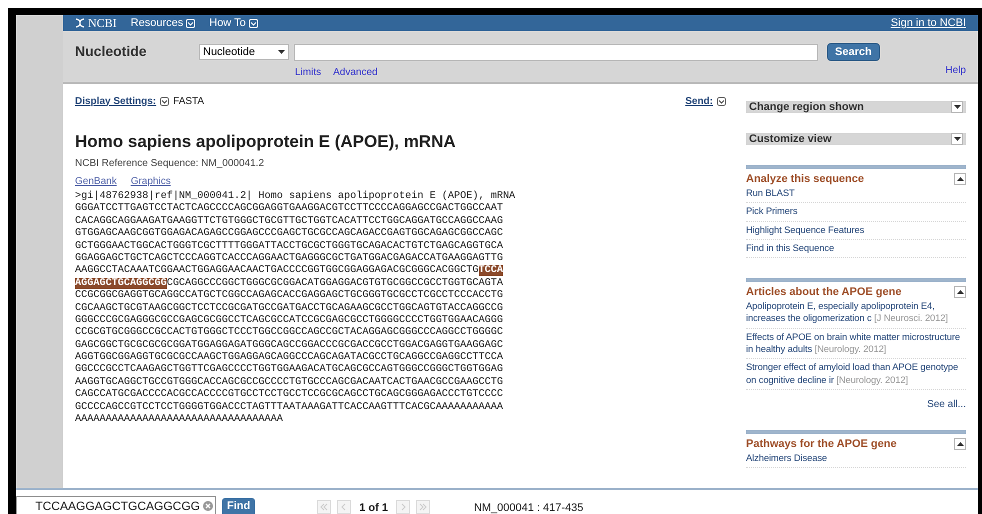 The width and height of the screenshot is (982, 514). Describe the element at coordinates (824, 292) in the screenshot. I see `section-title: Articles about the APOE gene` at that location.